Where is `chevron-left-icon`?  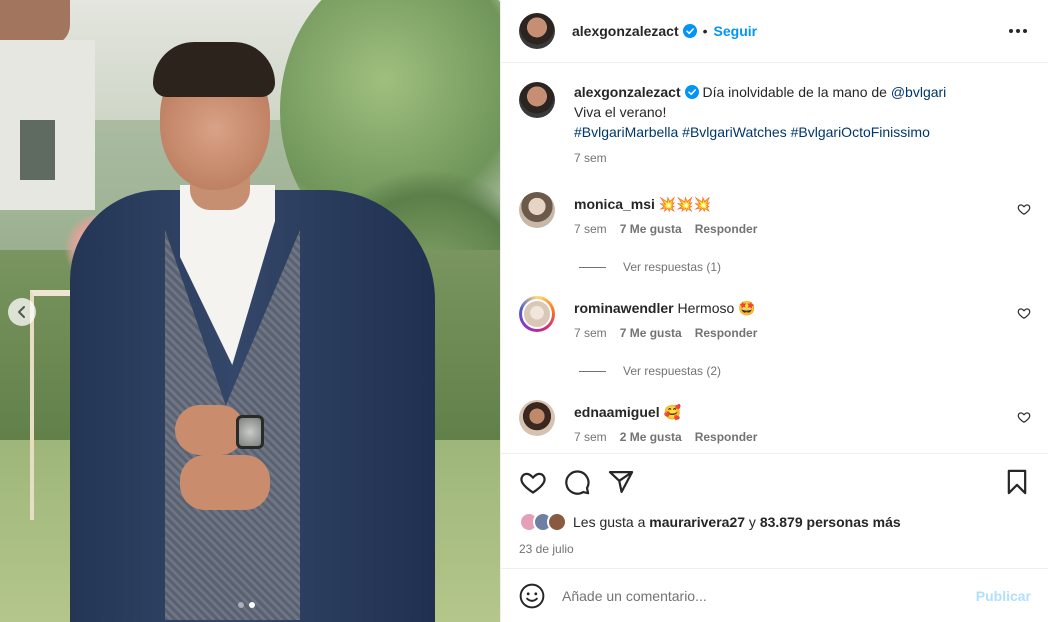
chevron-left-icon is located at coordinates (21, 312).